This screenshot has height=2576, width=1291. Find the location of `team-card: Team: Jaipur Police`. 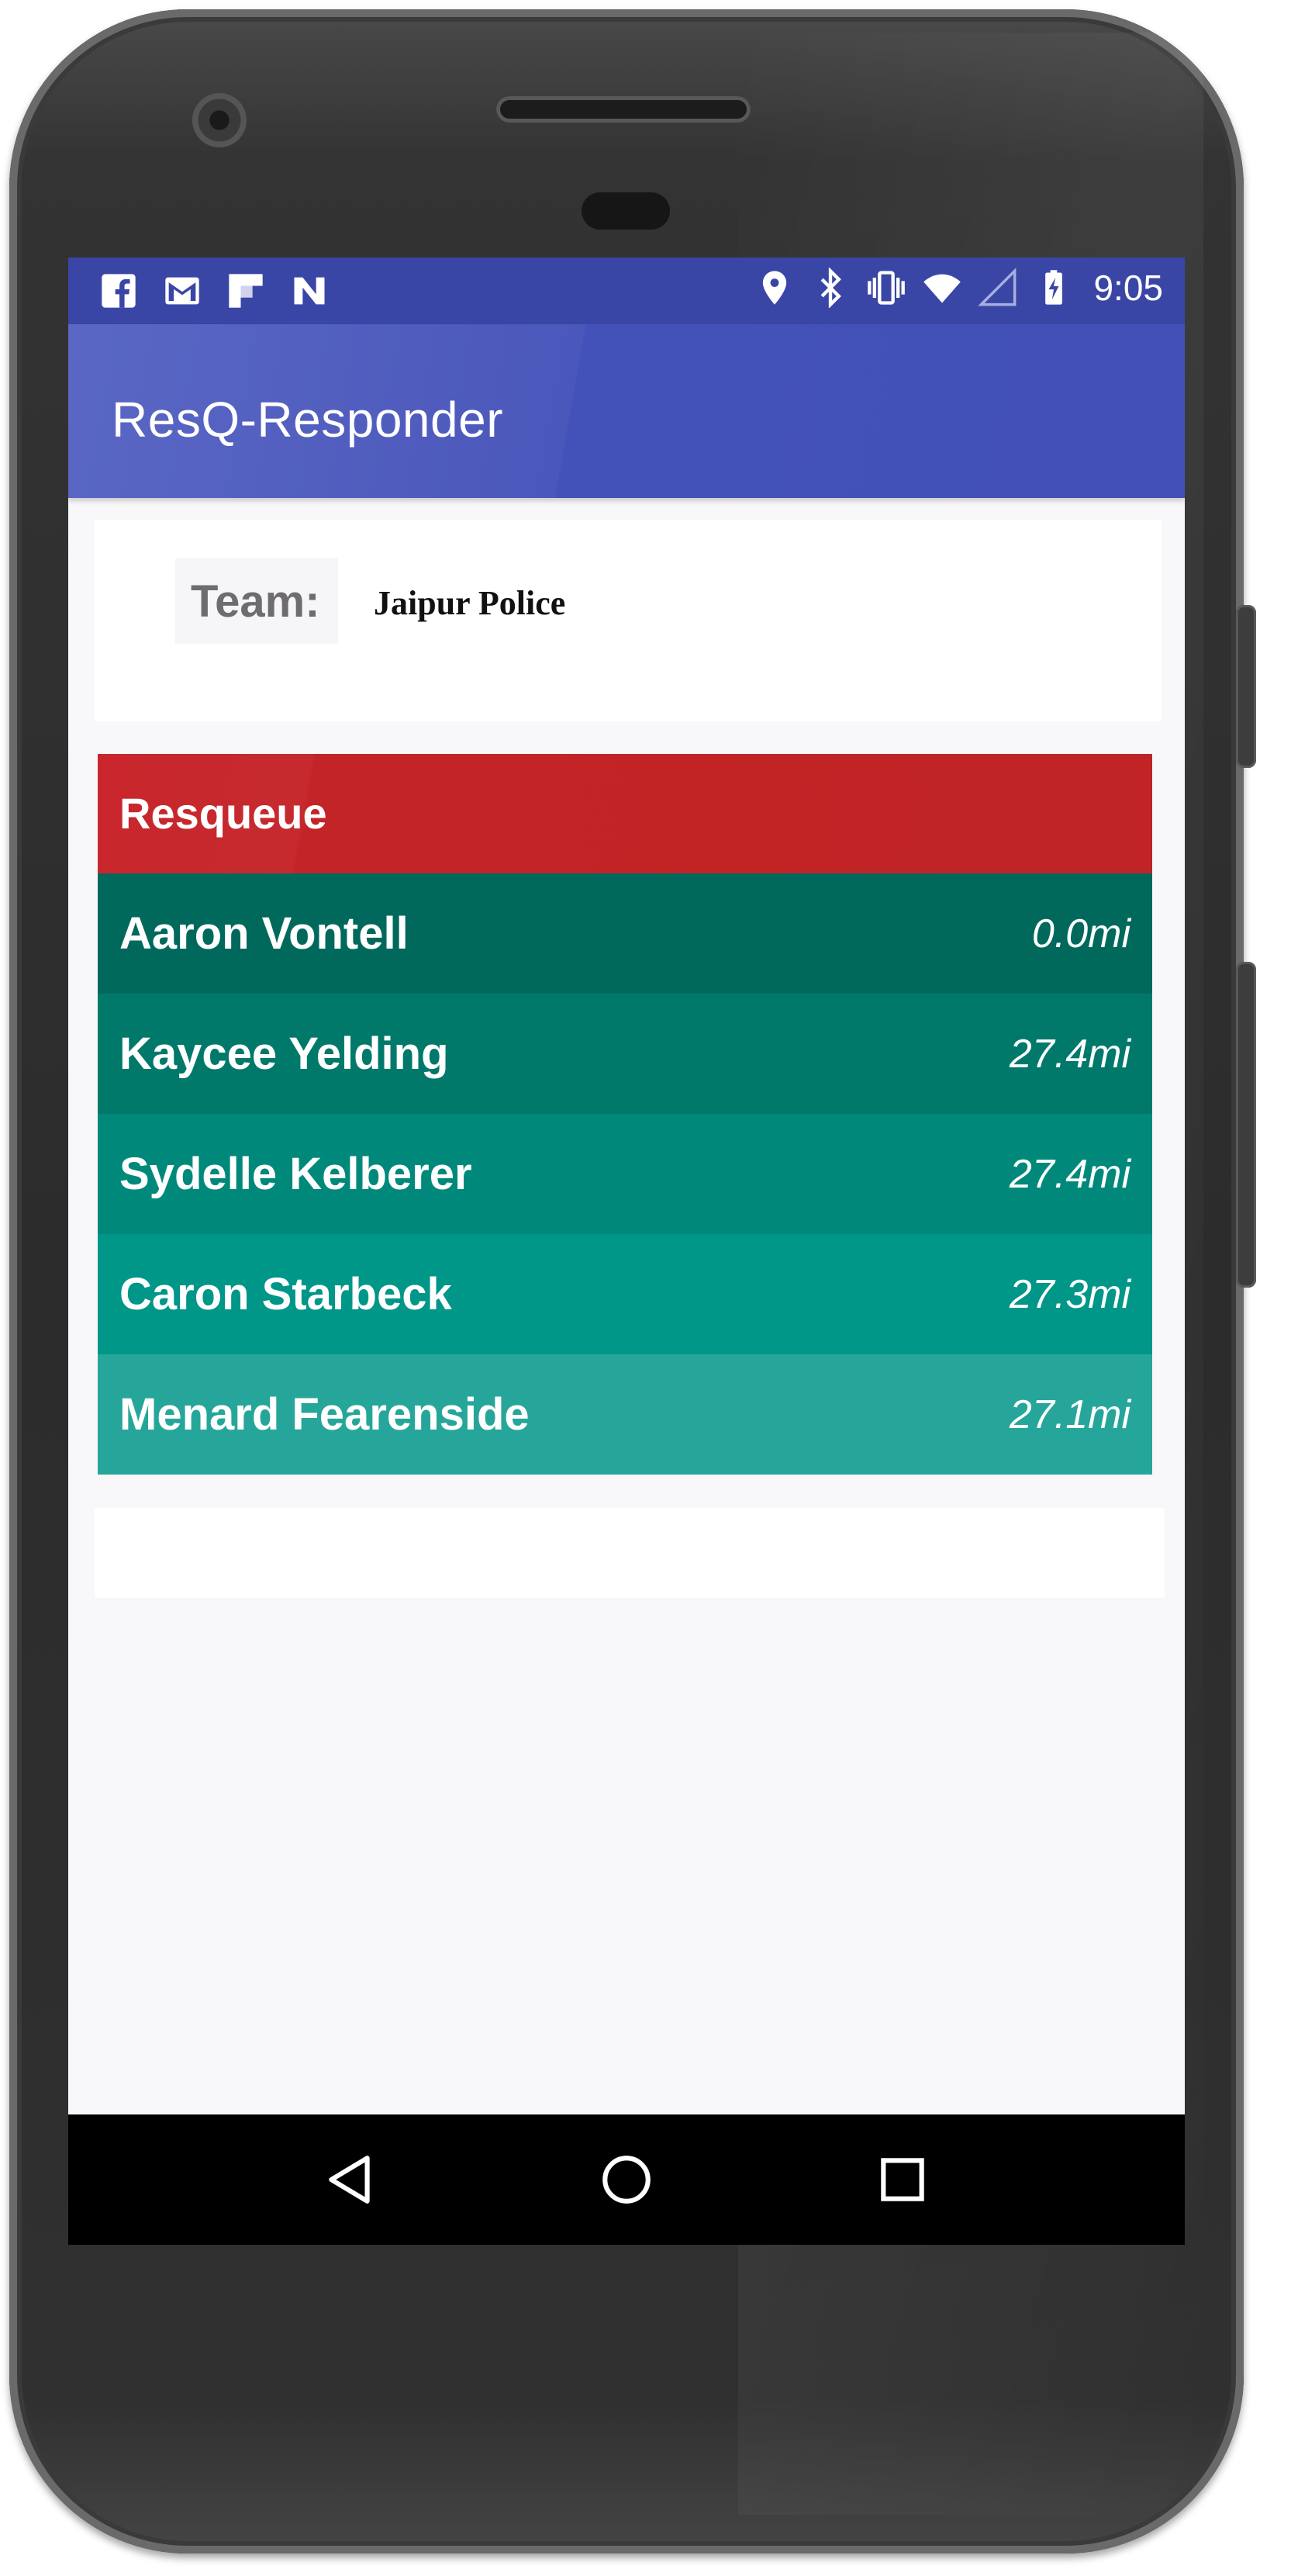

team-card: Team: Jaipur Police is located at coordinates (628, 620).